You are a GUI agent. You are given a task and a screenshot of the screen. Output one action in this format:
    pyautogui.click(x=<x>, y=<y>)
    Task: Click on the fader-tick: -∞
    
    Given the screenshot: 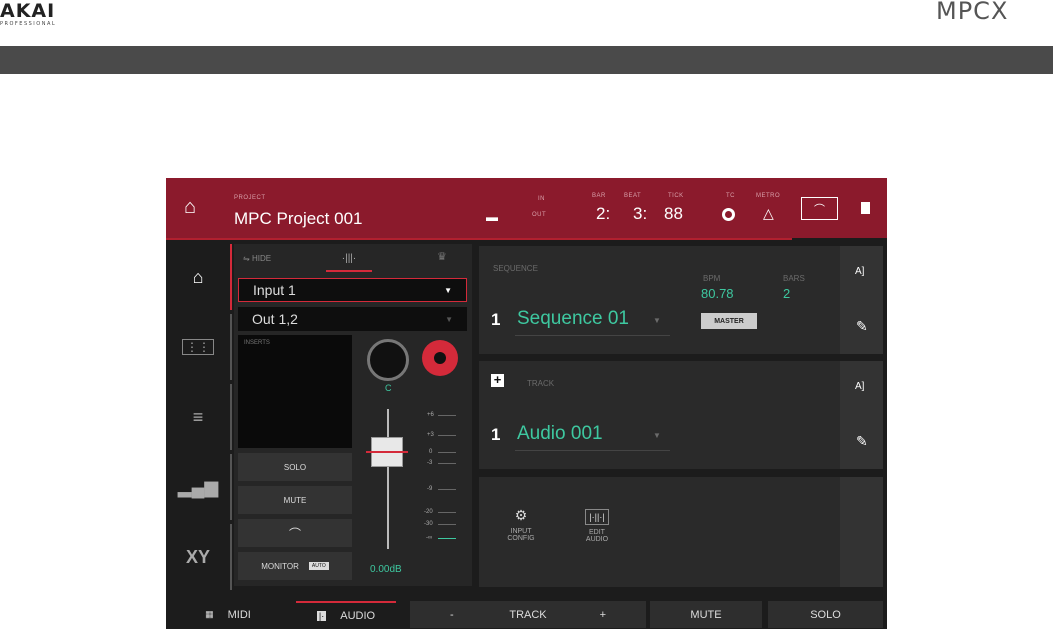 What is the action you would take?
    pyautogui.click(x=429, y=538)
    